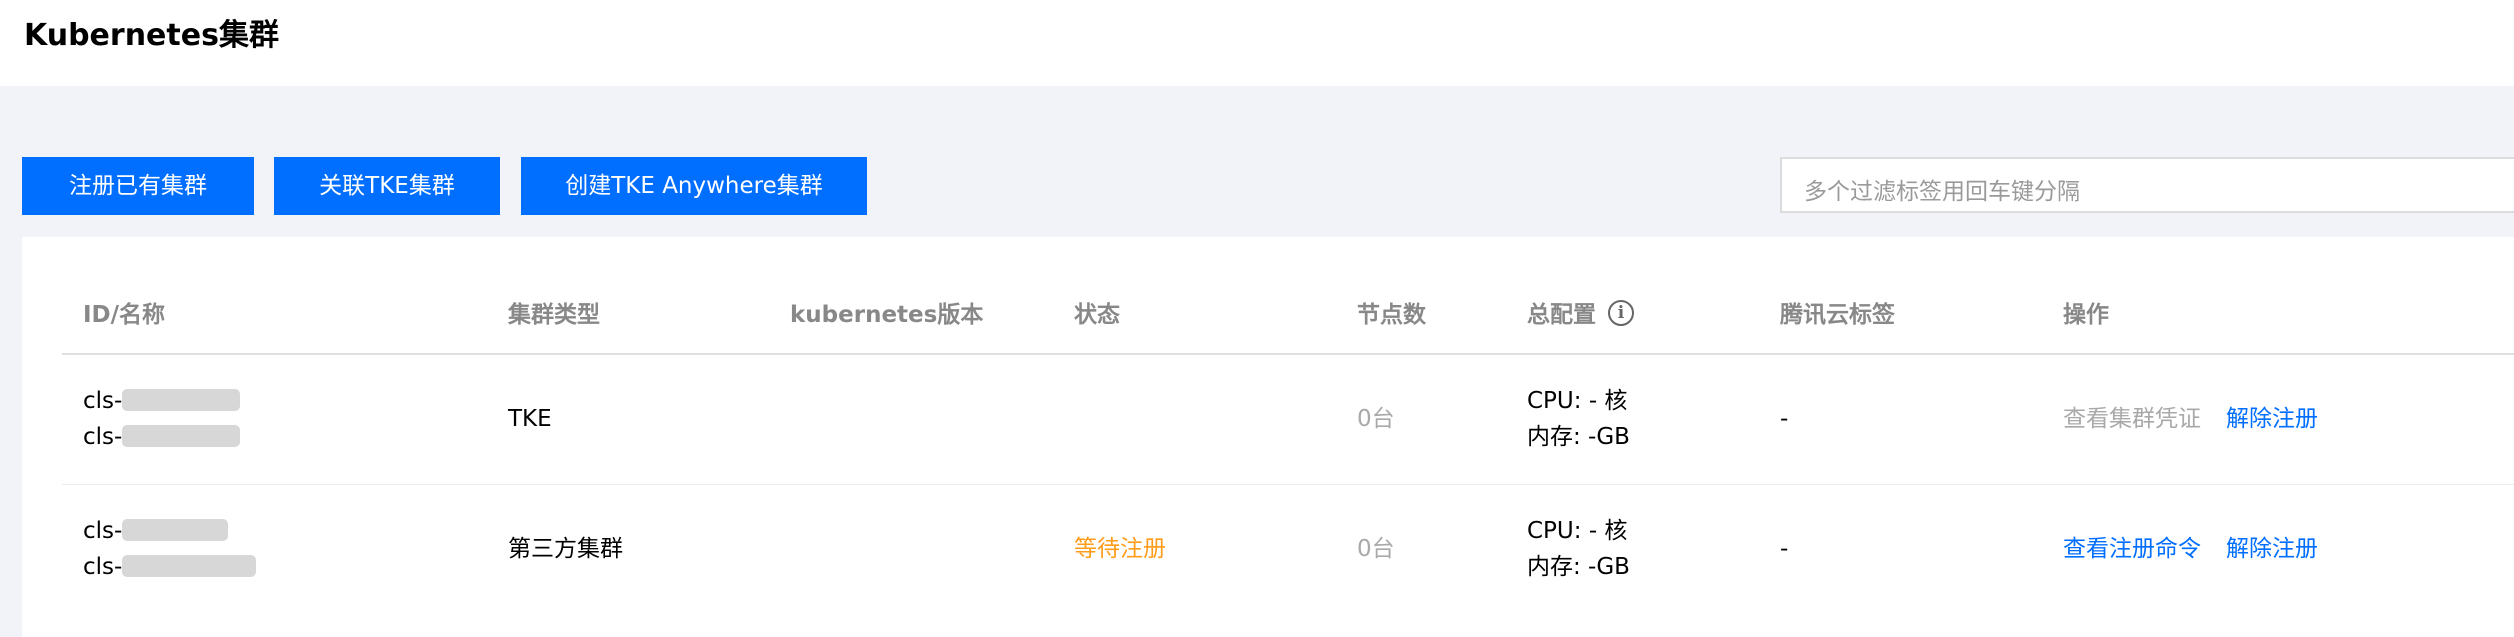 The width and height of the screenshot is (2514, 637). Describe the element at coordinates (694, 186) in the screenshot. I see `create-tke-anywhere-cluster-button: 创建TKE Anywhere集群` at that location.